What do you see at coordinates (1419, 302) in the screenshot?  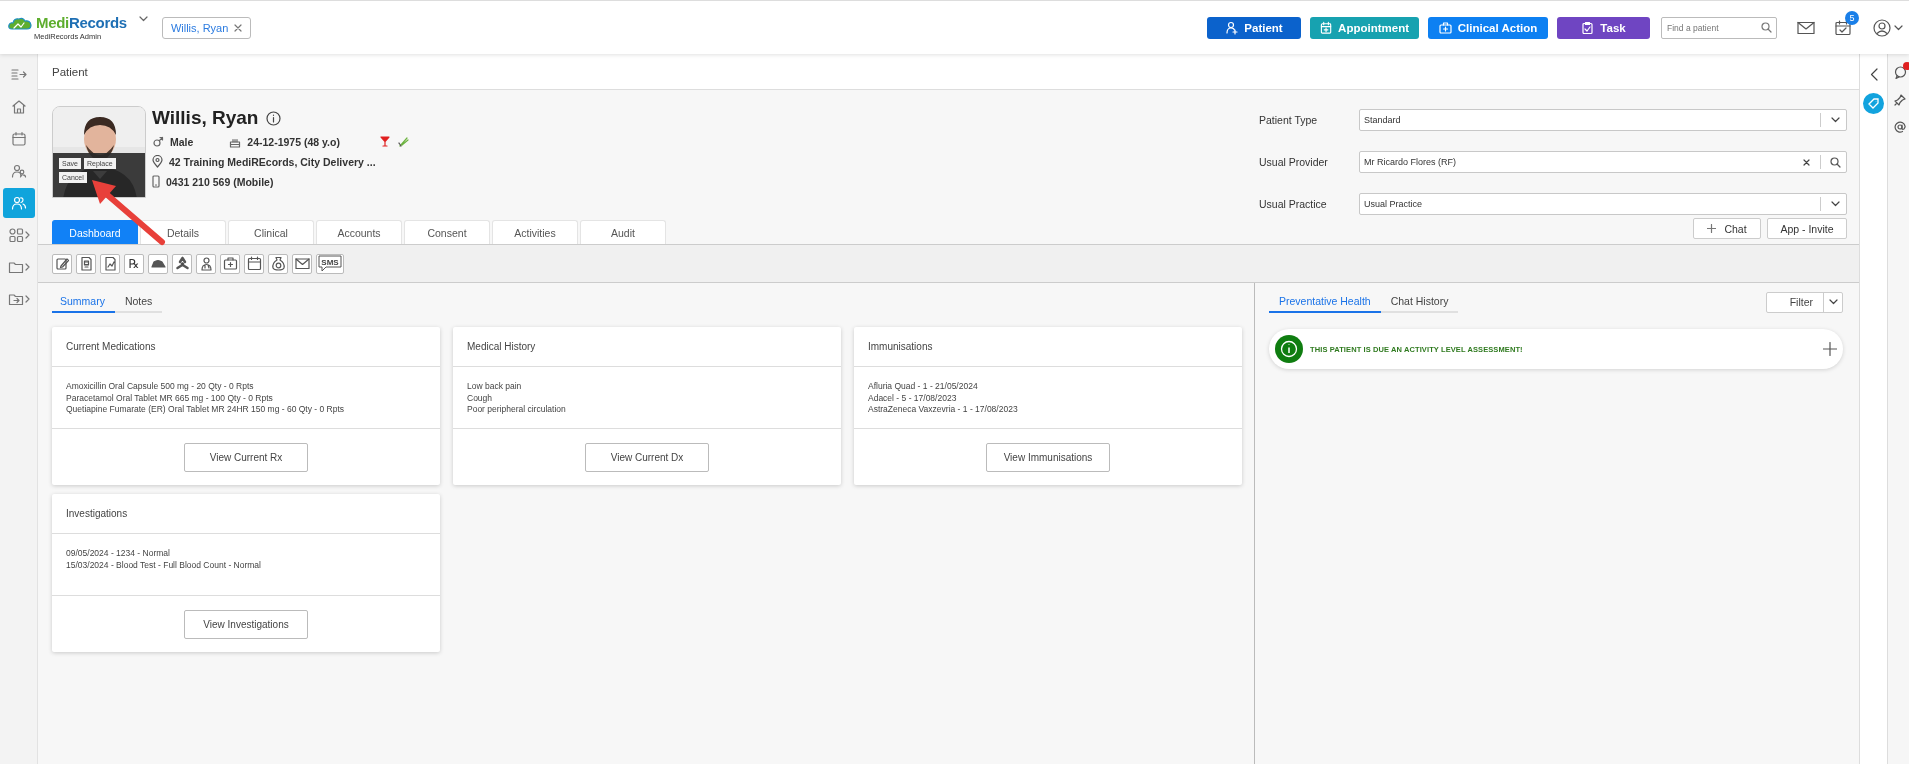 I see `tab: Chat History` at bounding box center [1419, 302].